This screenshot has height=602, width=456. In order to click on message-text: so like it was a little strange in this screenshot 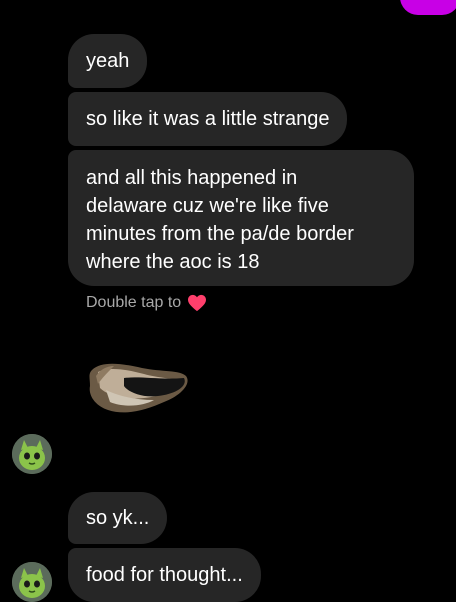, I will do `click(208, 119)`.